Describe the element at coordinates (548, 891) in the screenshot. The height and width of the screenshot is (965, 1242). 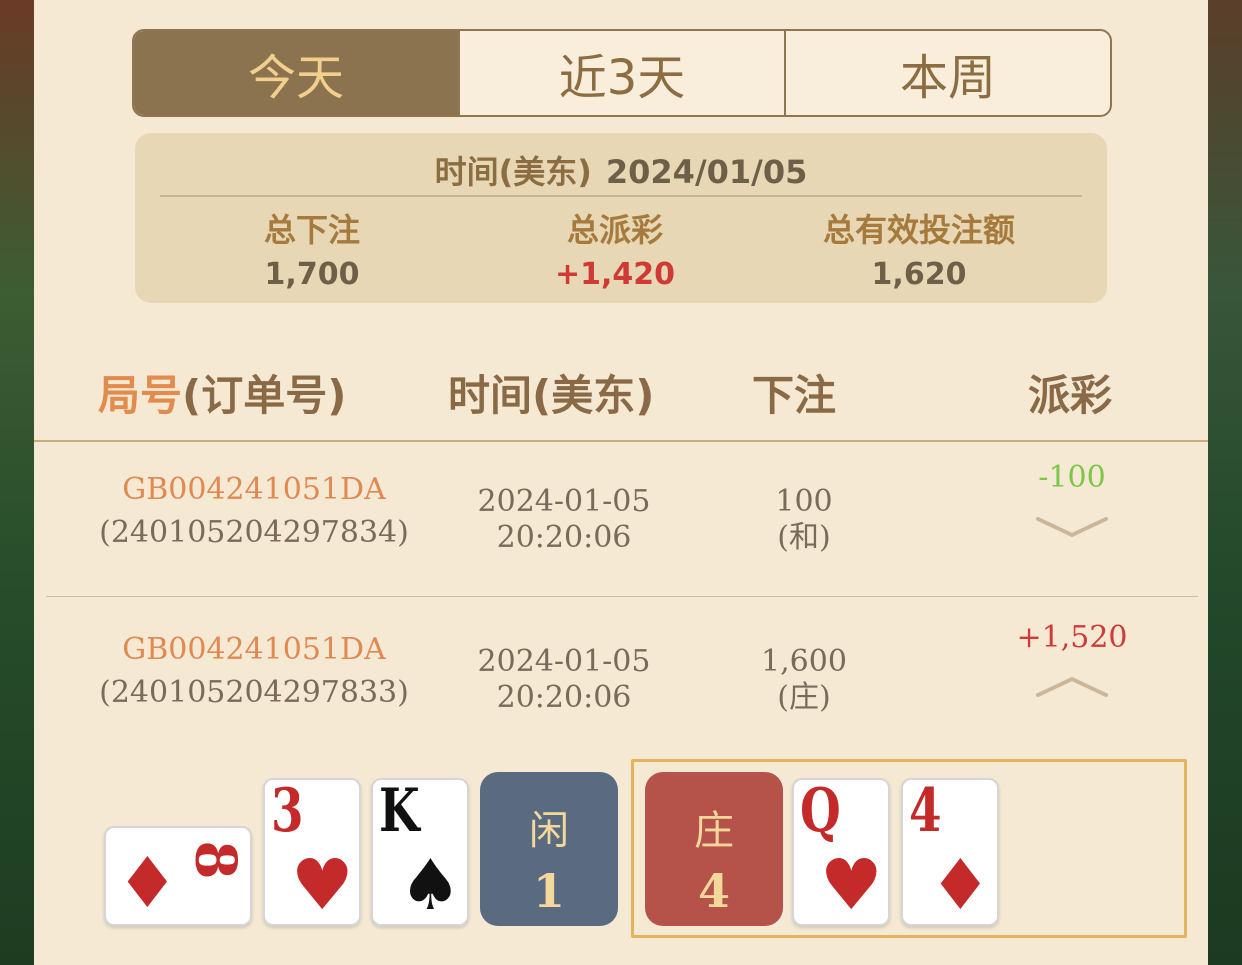
I see `player-score: 1` at that location.